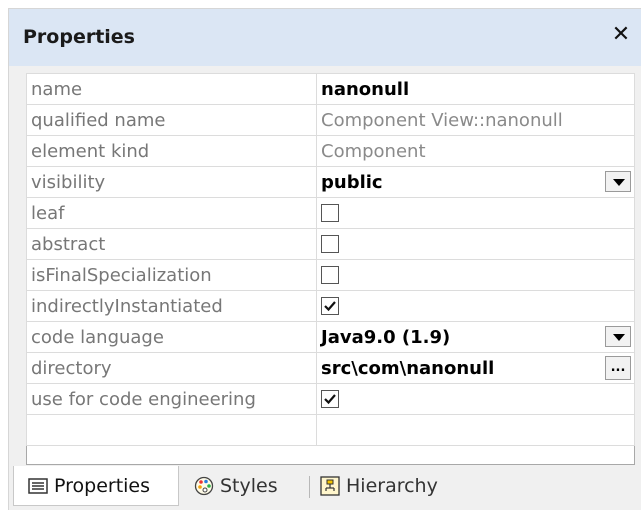 The height and width of the screenshot is (511, 641). I want to click on tab-properties: Properties, so click(96, 486).